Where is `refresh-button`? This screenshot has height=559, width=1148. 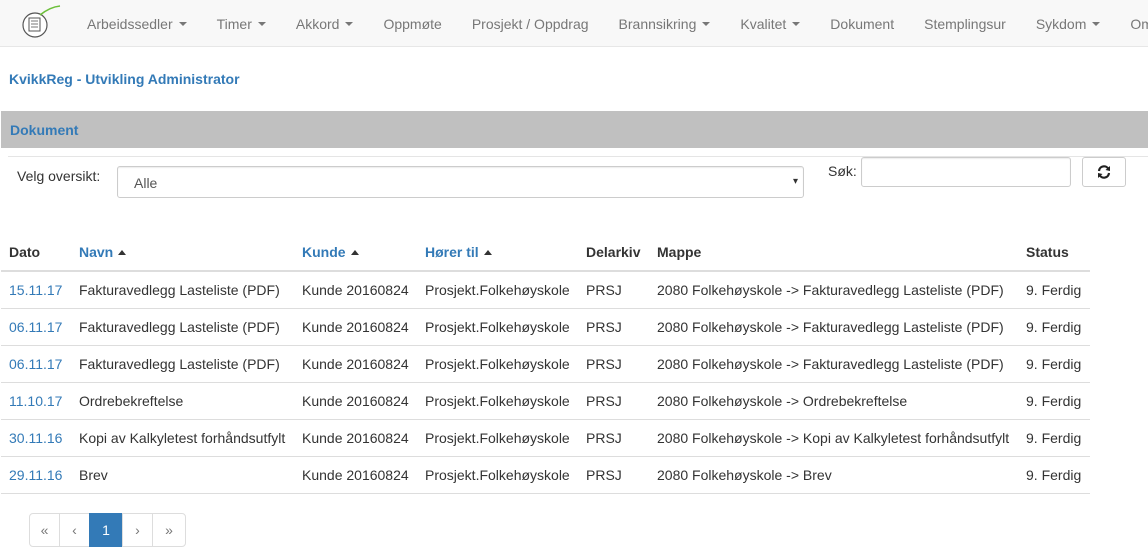 refresh-button is located at coordinates (1104, 172).